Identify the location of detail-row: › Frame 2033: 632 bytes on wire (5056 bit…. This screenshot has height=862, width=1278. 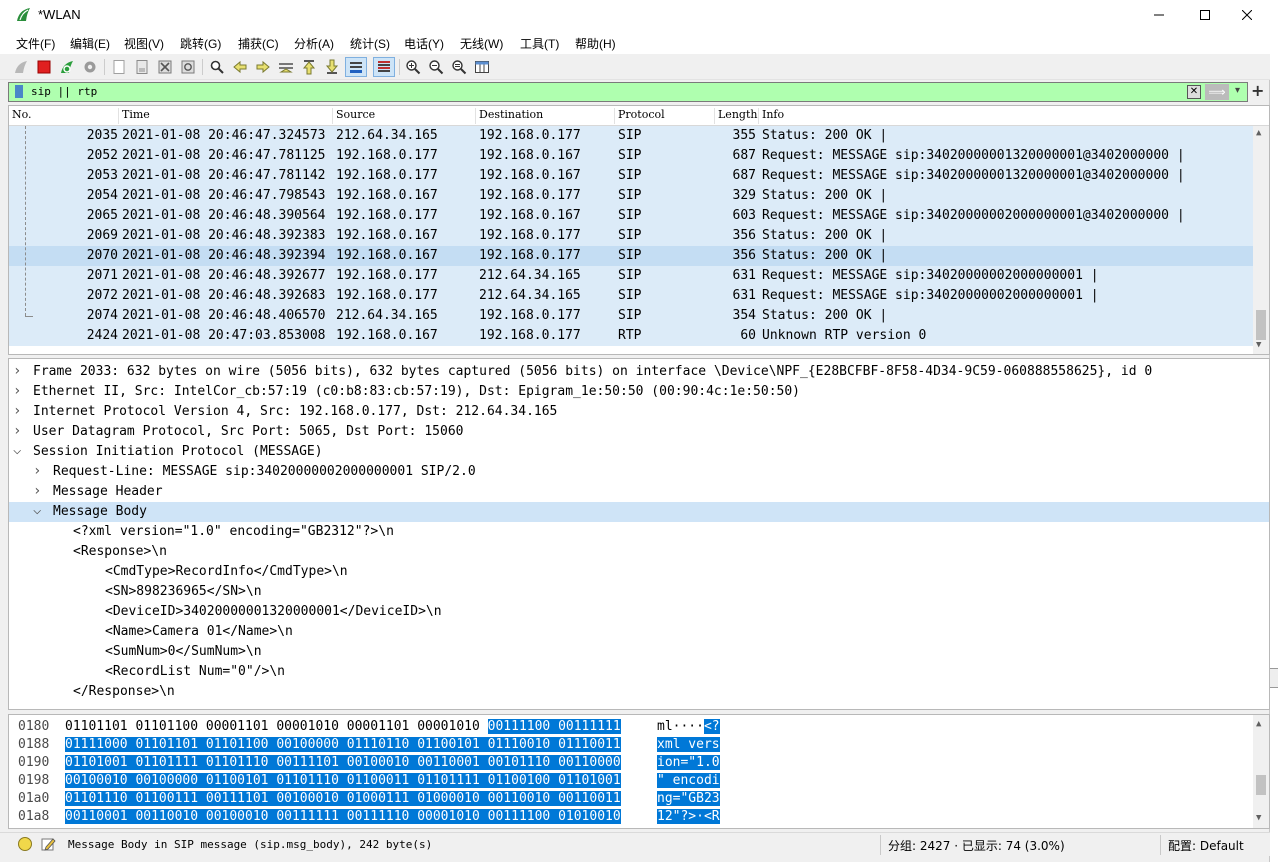
(639, 372).